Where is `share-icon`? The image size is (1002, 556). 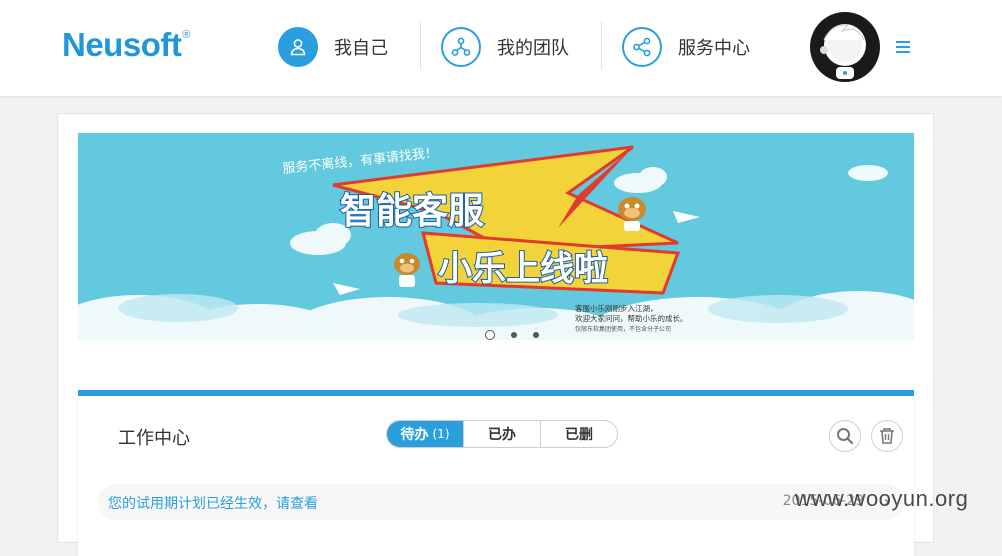 share-icon is located at coordinates (642, 47).